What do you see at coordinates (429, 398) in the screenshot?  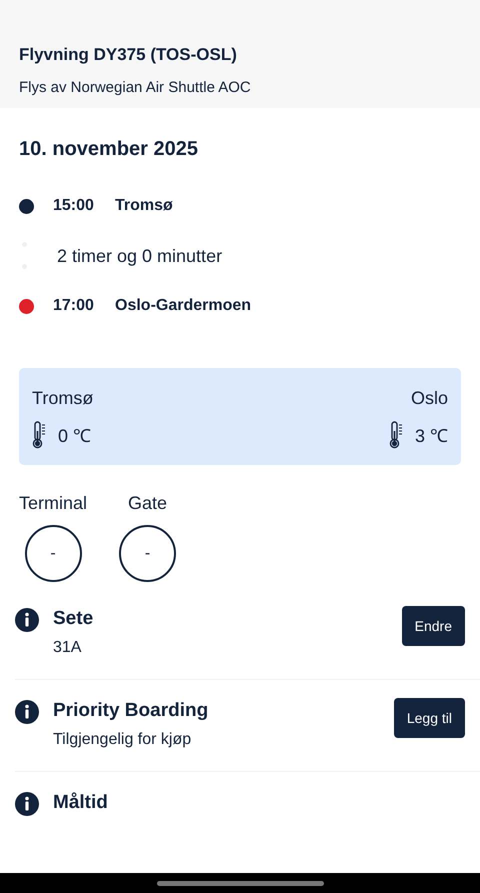 I see `city-name: Oslo` at bounding box center [429, 398].